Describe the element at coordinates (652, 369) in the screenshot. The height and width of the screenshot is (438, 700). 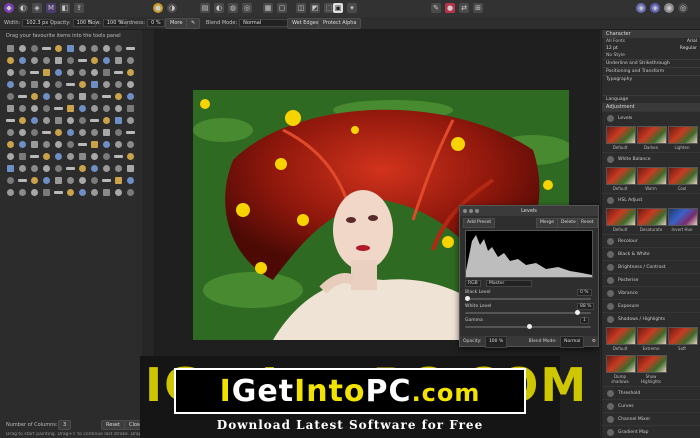
I see `preset-thumb: Show Highlights` at that location.